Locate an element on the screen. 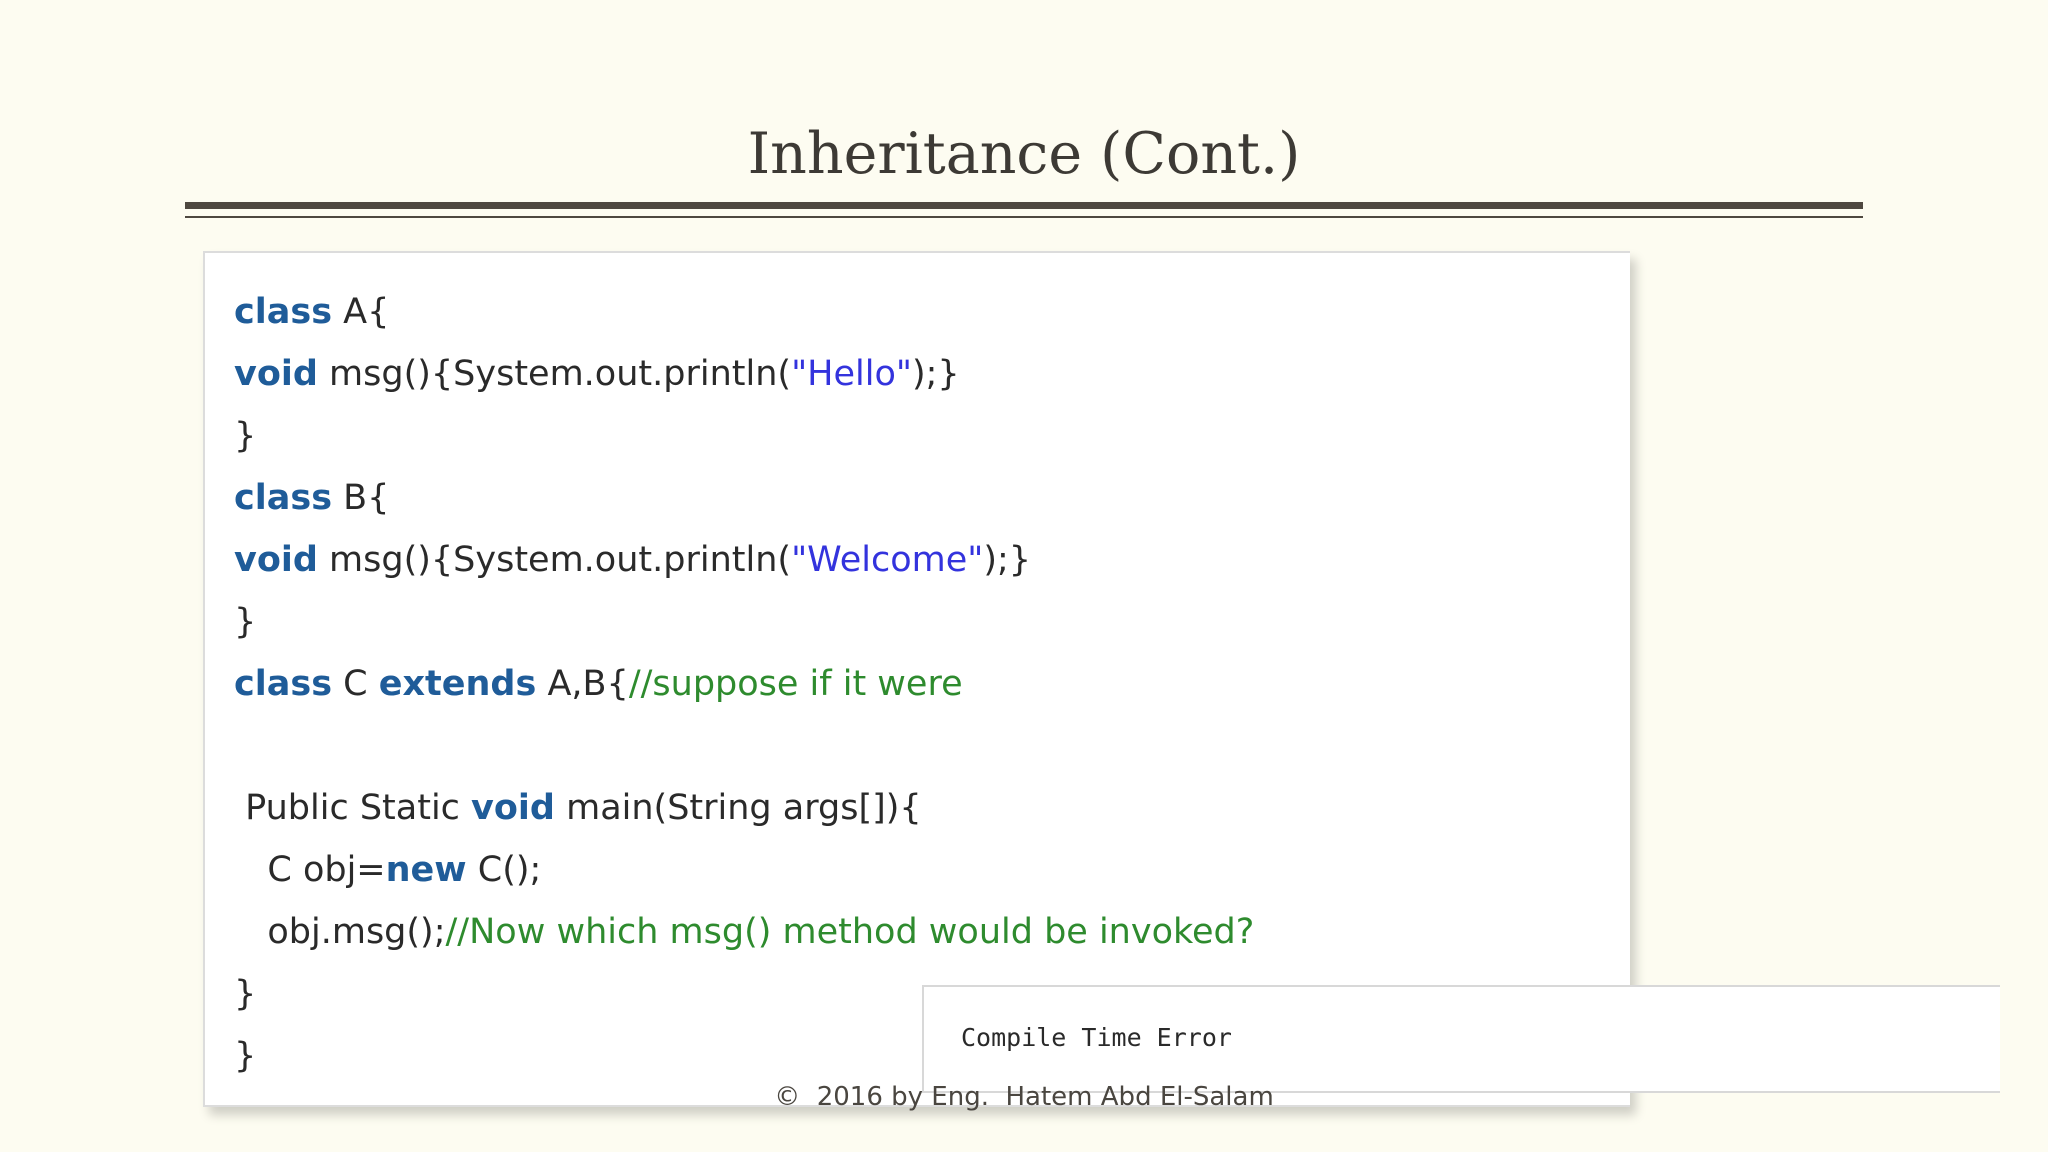  string-literal: "Welcome" is located at coordinates (887, 560).